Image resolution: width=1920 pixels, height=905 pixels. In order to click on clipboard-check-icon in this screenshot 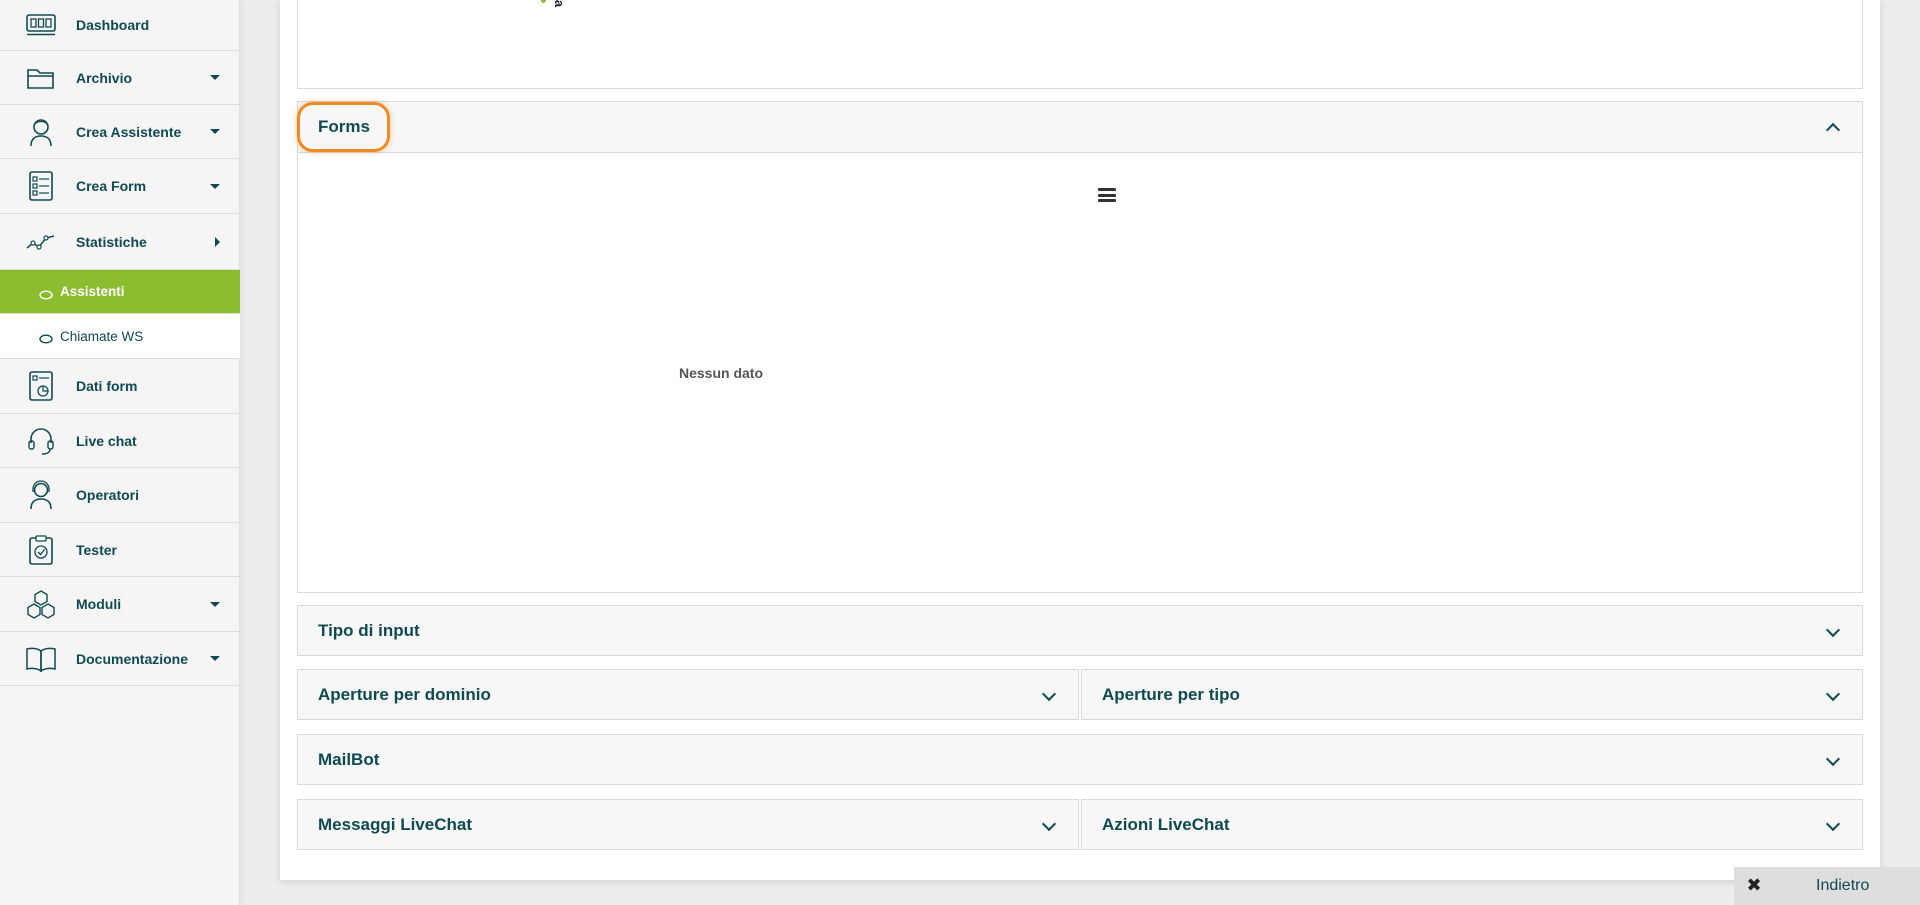, I will do `click(41, 550)`.